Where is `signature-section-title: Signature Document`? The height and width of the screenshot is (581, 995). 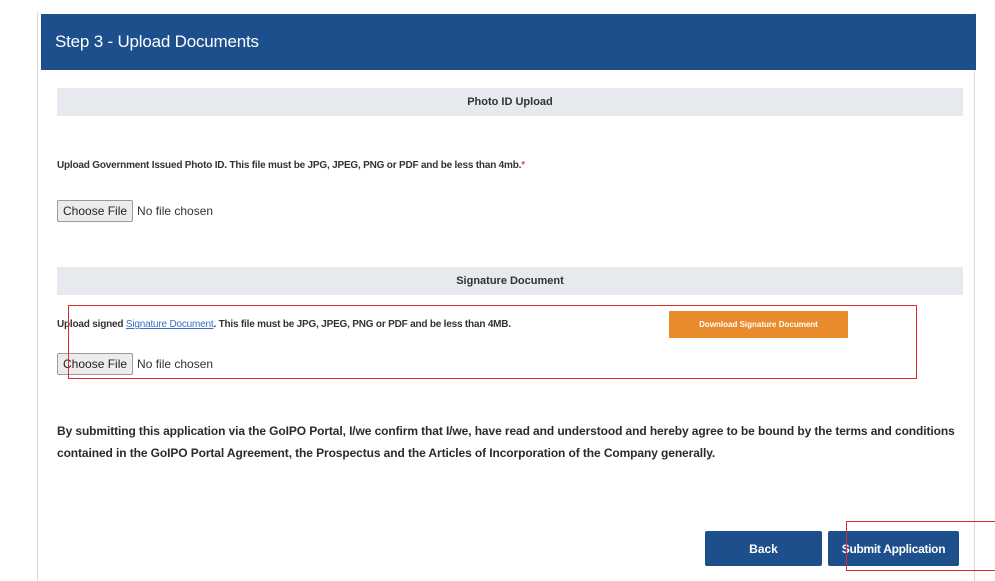 signature-section-title: Signature Document is located at coordinates (510, 281).